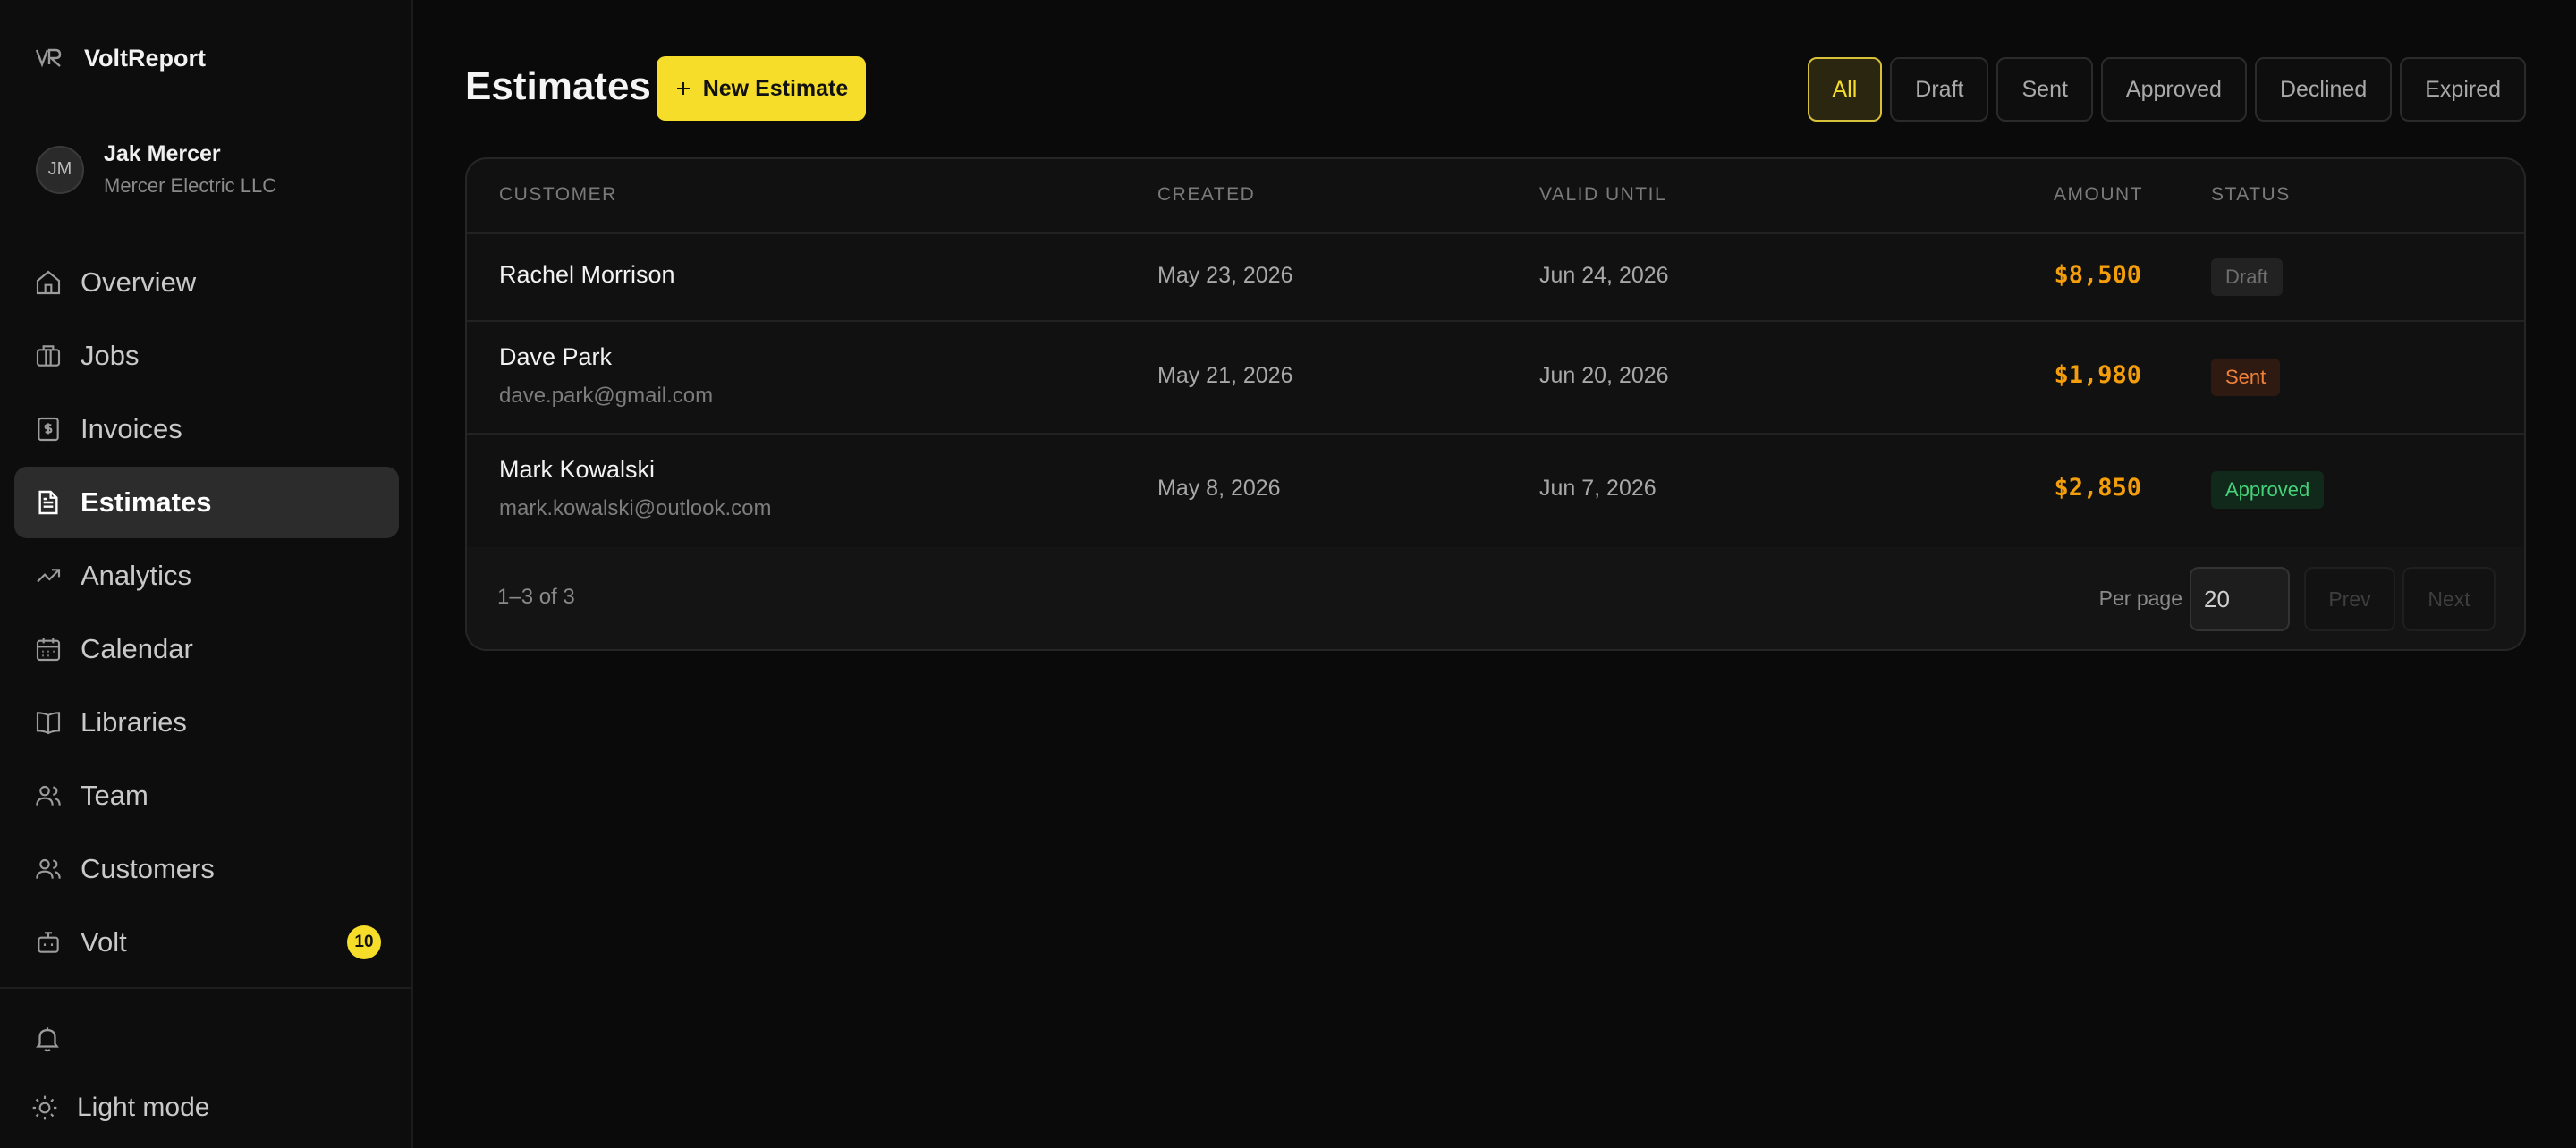 The image size is (2576, 1148). Describe the element at coordinates (606, 376) in the screenshot. I see `customer-cell: Dave Park dave.park@gmail.com` at that location.